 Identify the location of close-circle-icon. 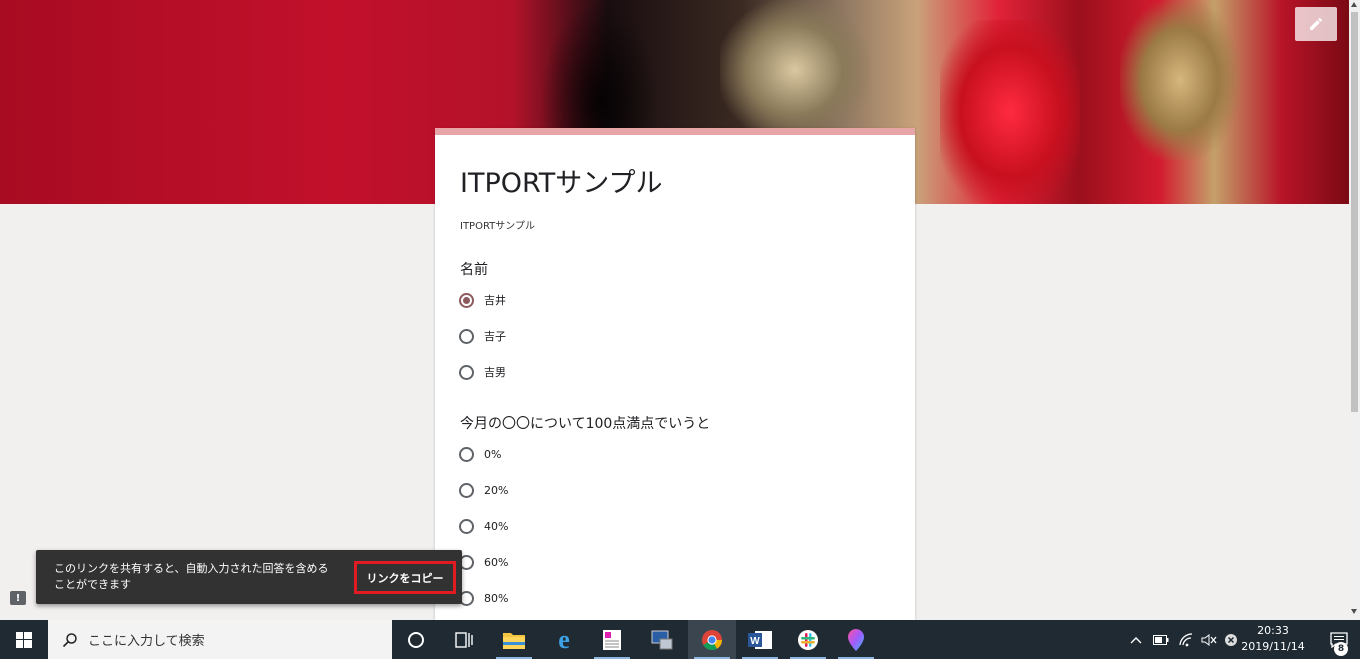
(1231, 639).